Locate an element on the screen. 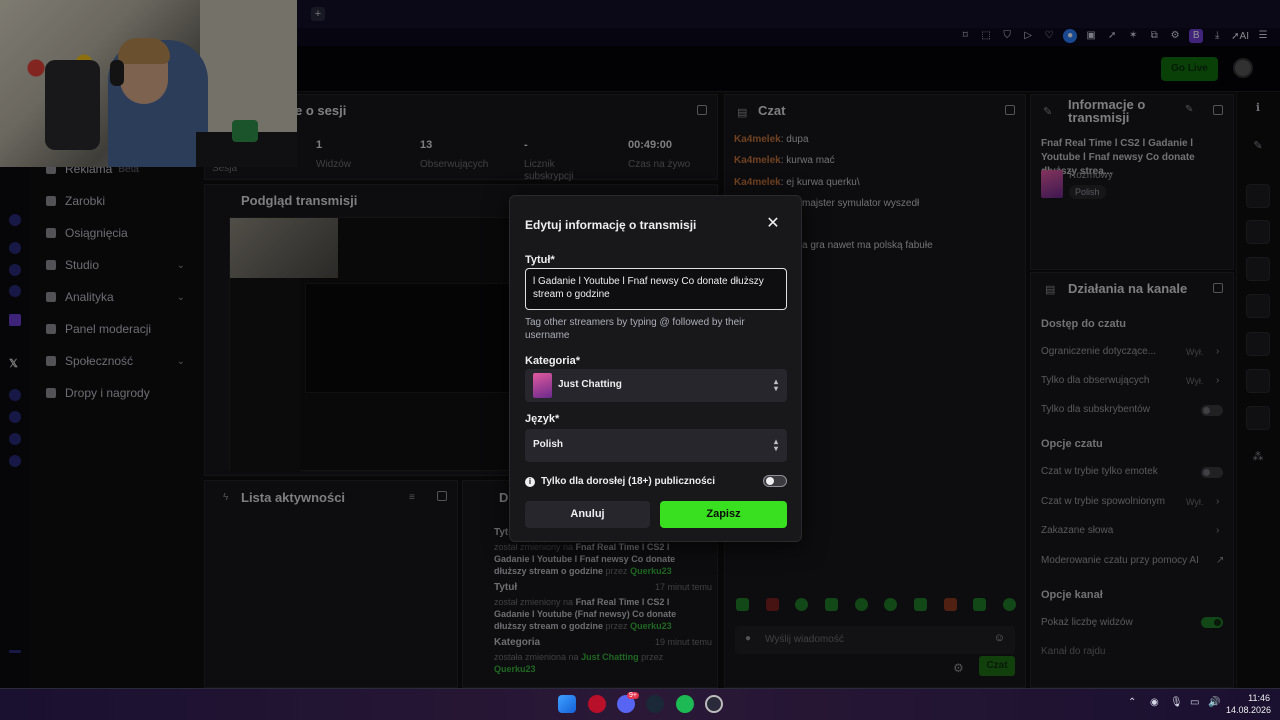 The width and height of the screenshot is (1280, 720). steam-icon is located at coordinates (655, 704).